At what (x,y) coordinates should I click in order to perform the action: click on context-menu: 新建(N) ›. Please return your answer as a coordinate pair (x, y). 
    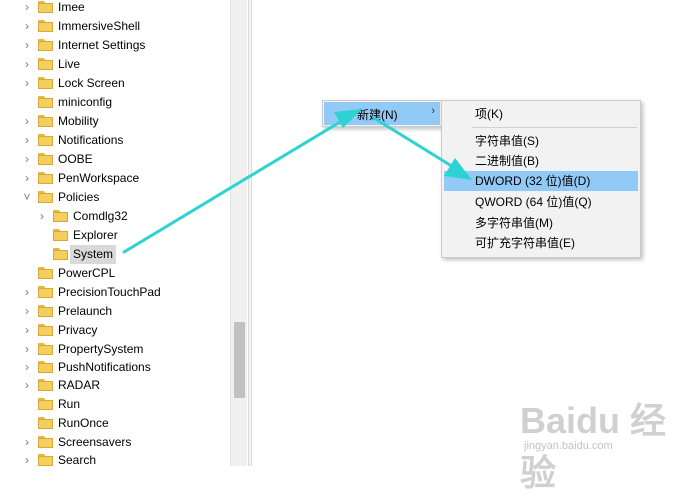
    Looking at the image, I should click on (382, 113).